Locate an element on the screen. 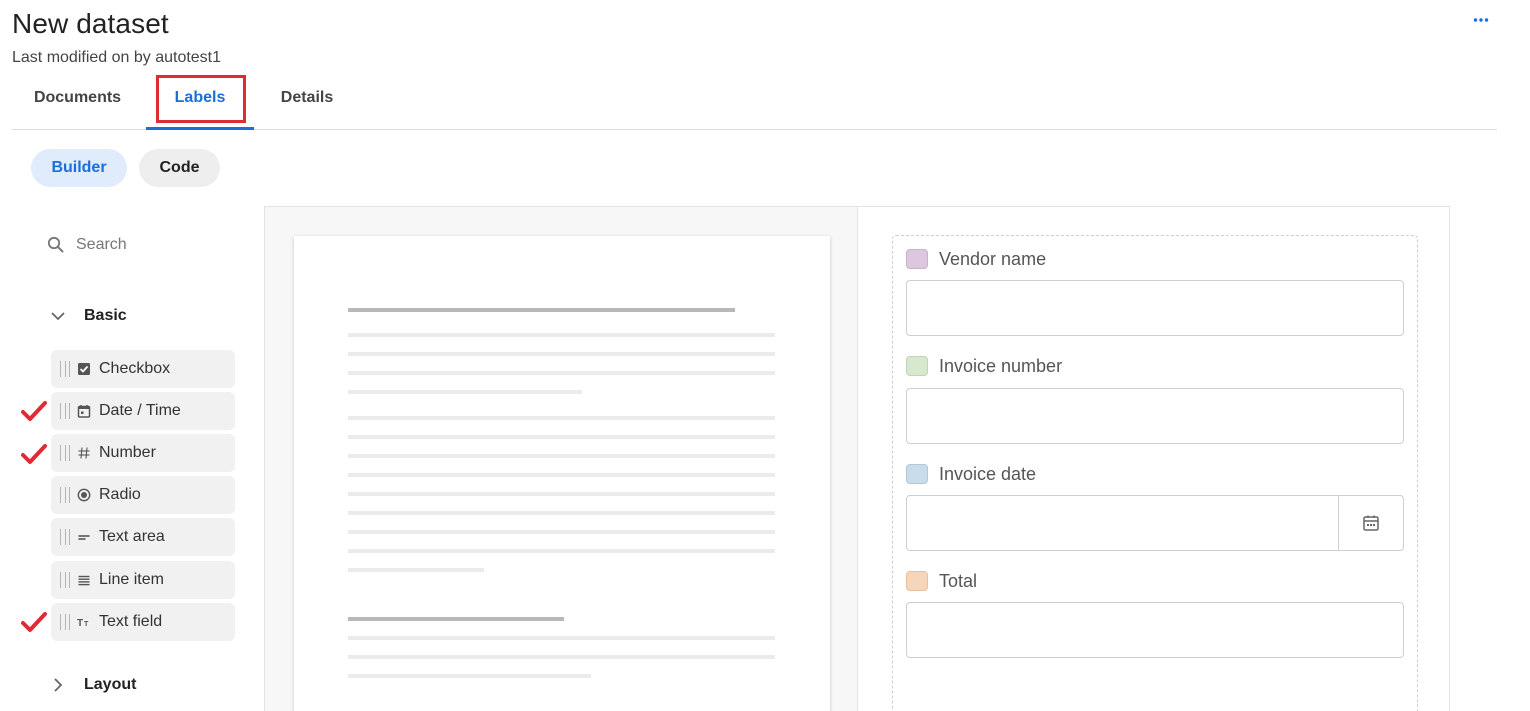 This screenshot has height=711, width=1530. text-field-icon: TT is located at coordinates (84, 622).